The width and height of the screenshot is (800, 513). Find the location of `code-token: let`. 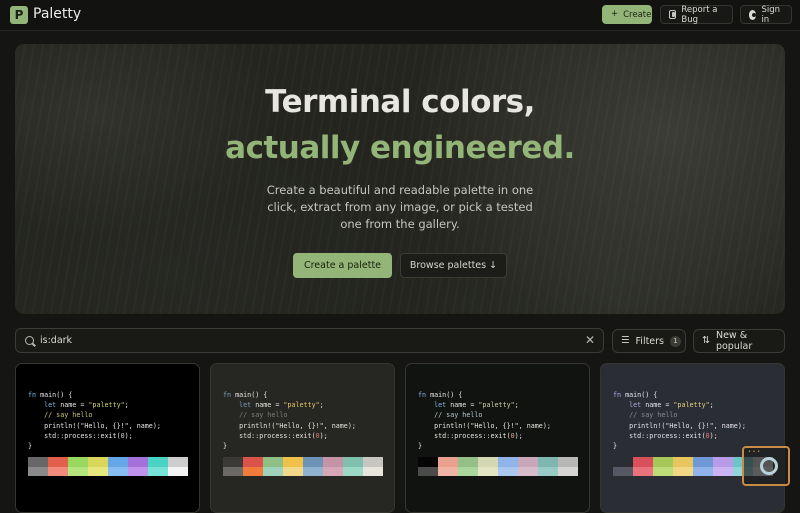

code-token: let is located at coordinates (239, 405).